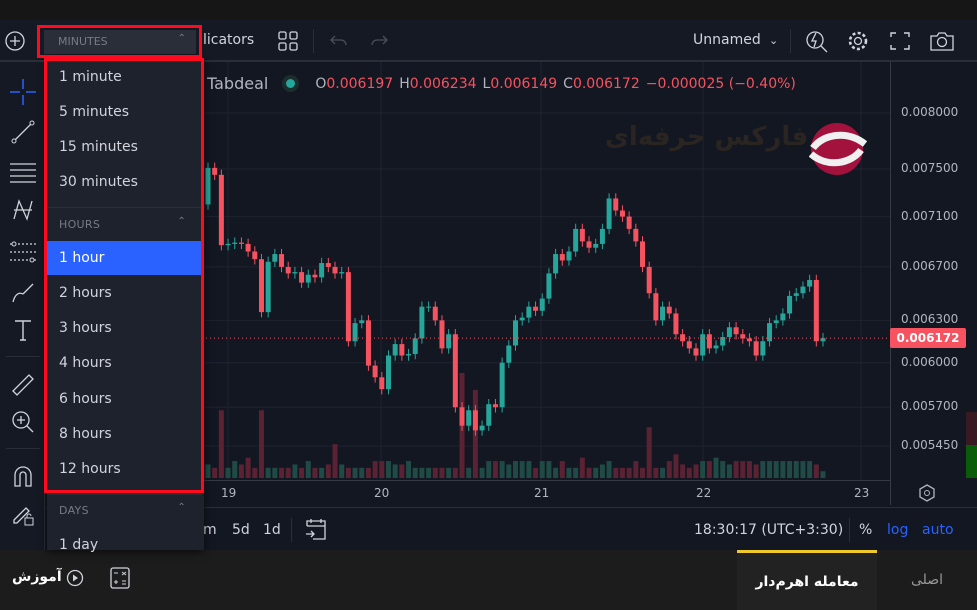  I want to click on time-tick-label: 22, so click(704, 493).